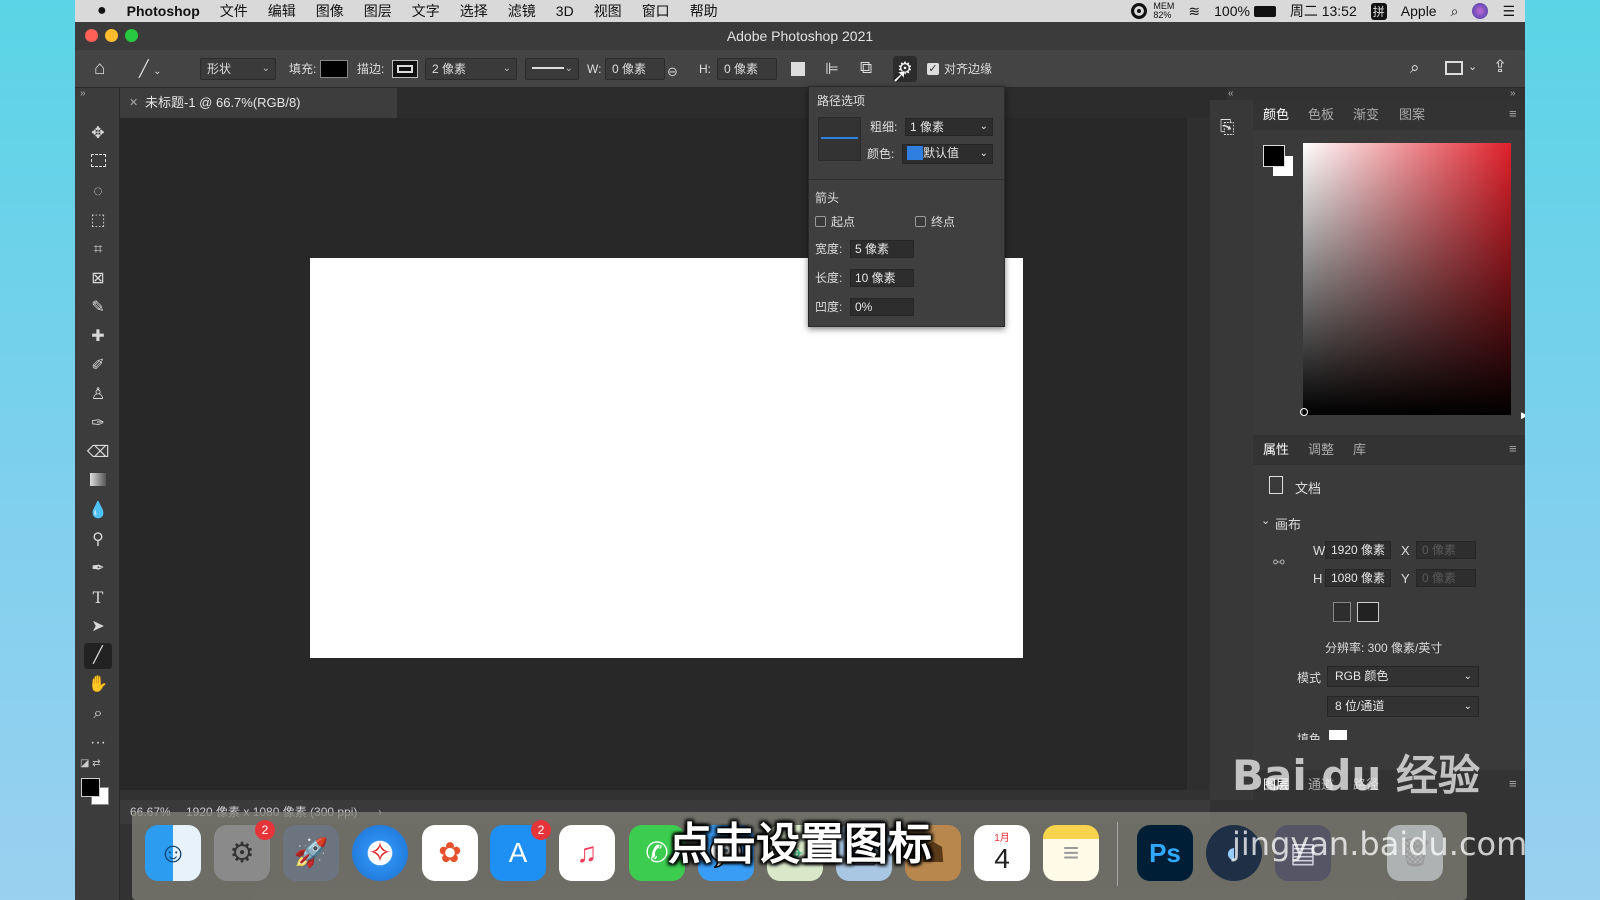 The height and width of the screenshot is (900, 1600). Describe the element at coordinates (99, 69) in the screenshot. I see `home-icon: ⌂` at that location.